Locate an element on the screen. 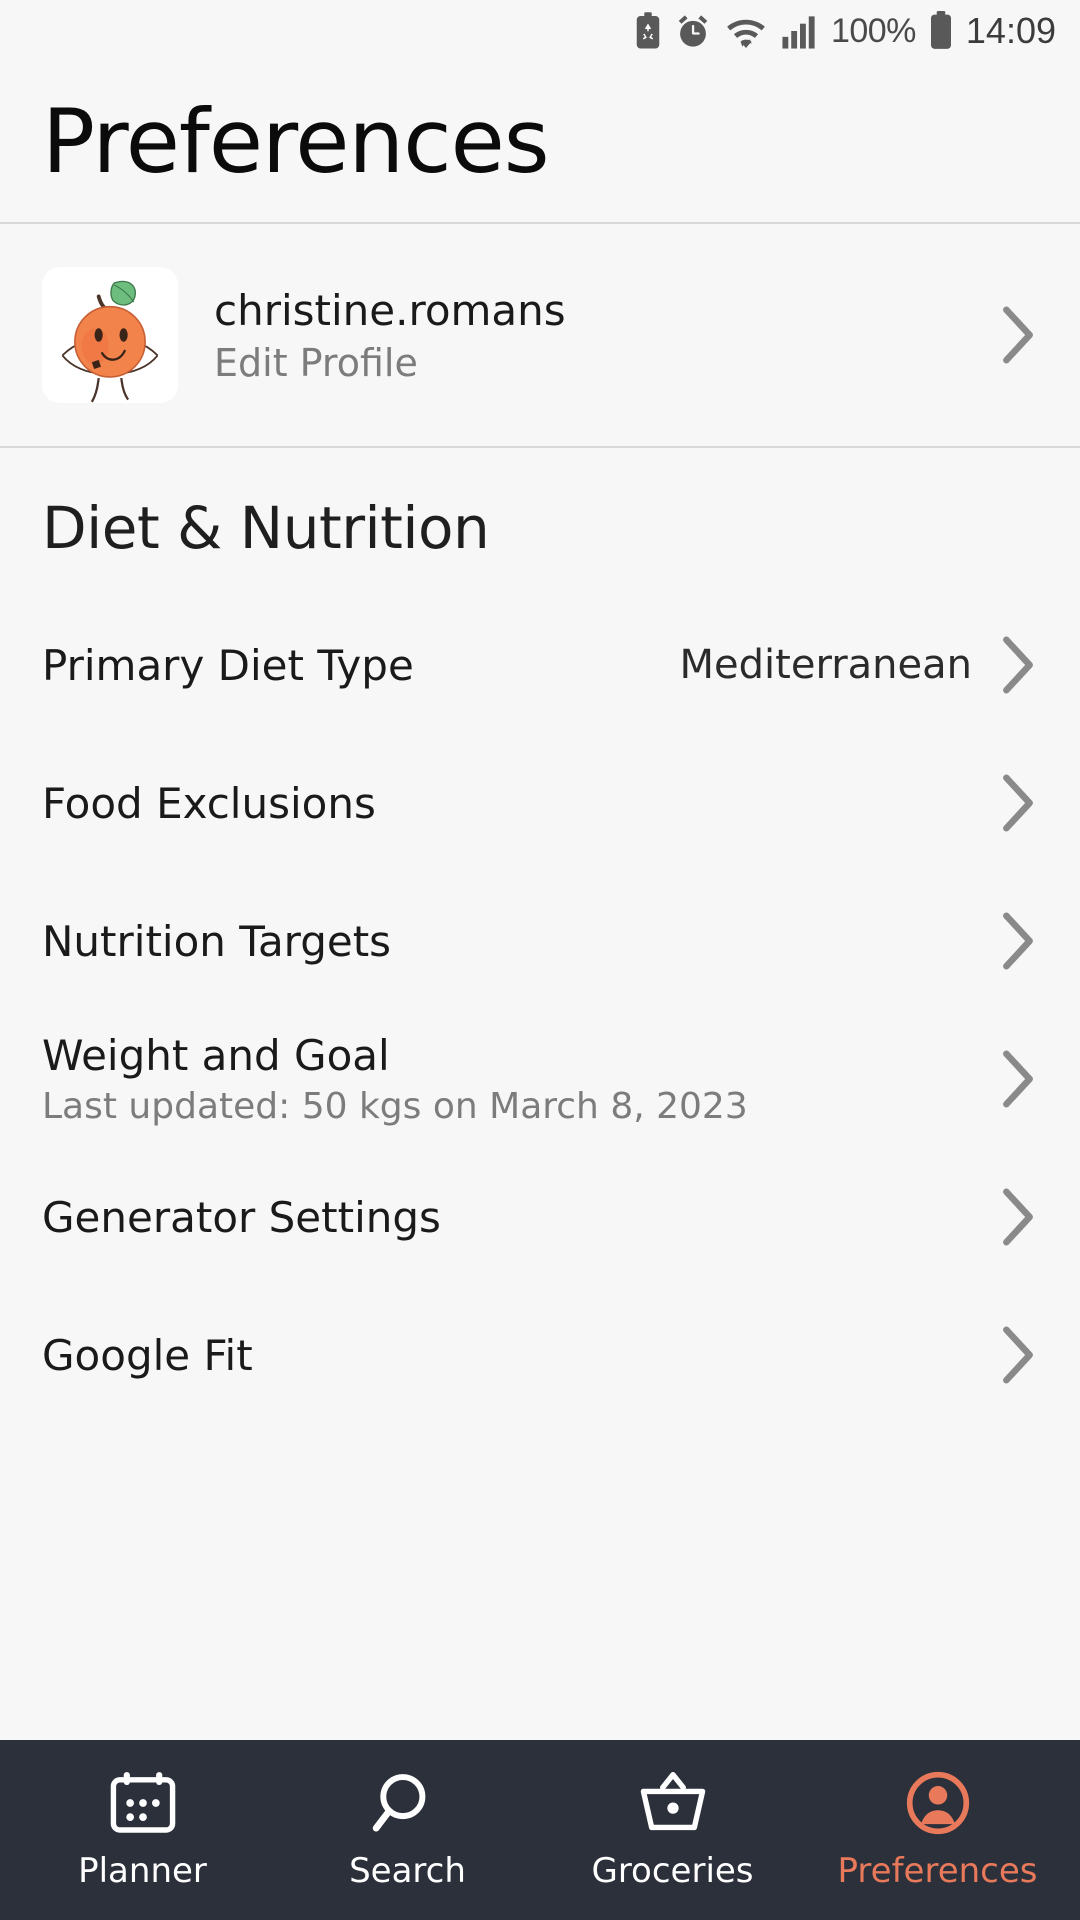  battery-saver-icon is located at coordinates (648, 31).